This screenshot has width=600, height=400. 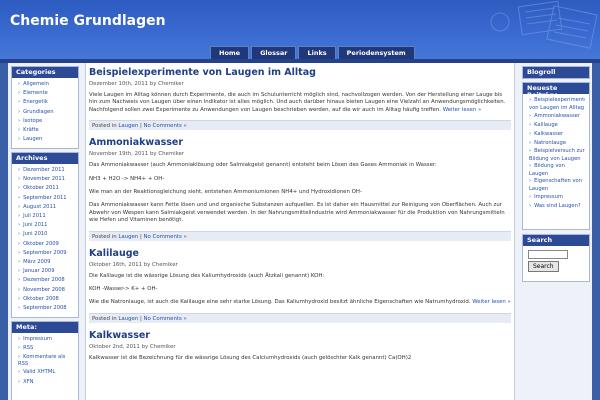 I want to click on search-widget: Search Search, so click(x=556, y=258).